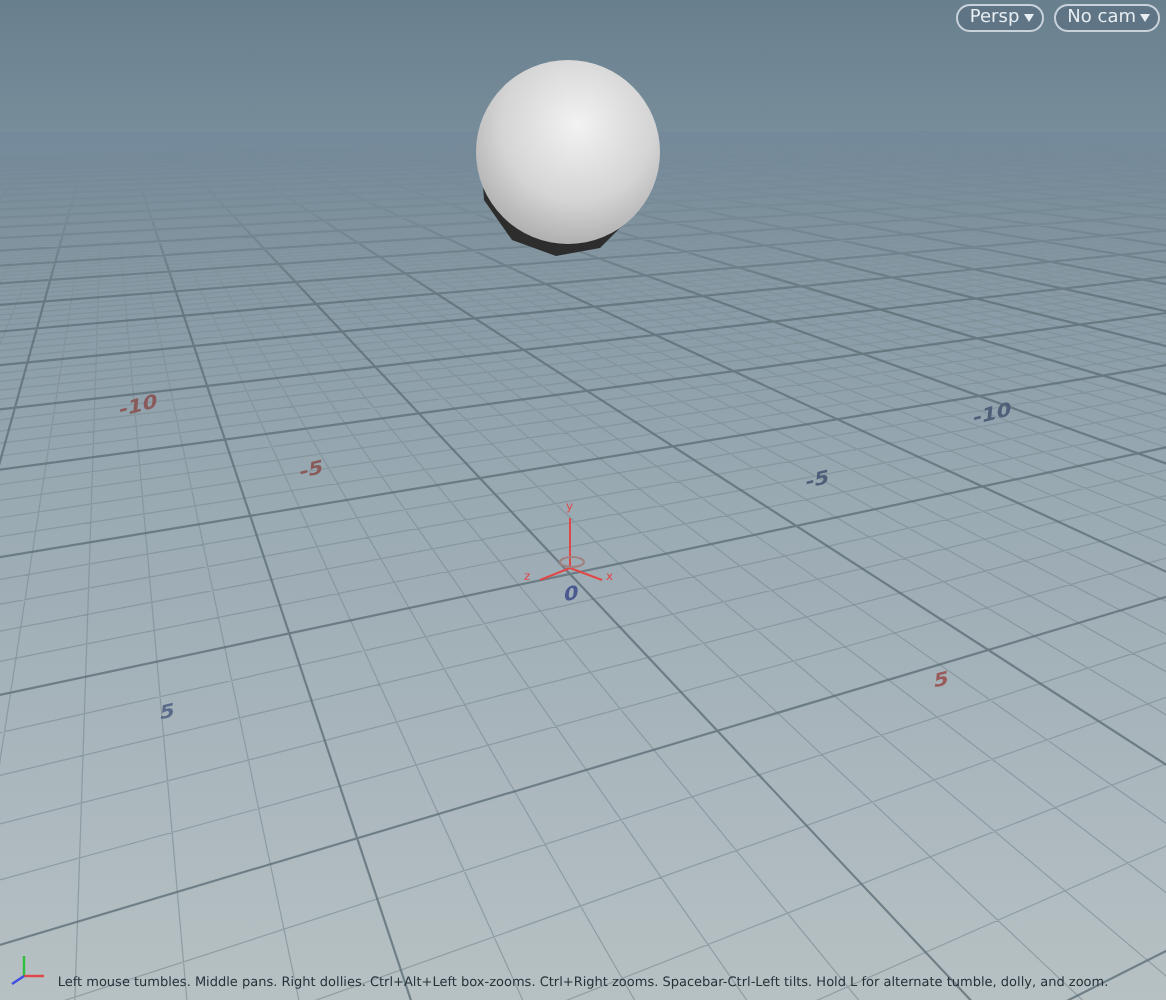  Describe the element at coordinates (571, 596) in the screenshot. I see `grid-label: 0` at that location.